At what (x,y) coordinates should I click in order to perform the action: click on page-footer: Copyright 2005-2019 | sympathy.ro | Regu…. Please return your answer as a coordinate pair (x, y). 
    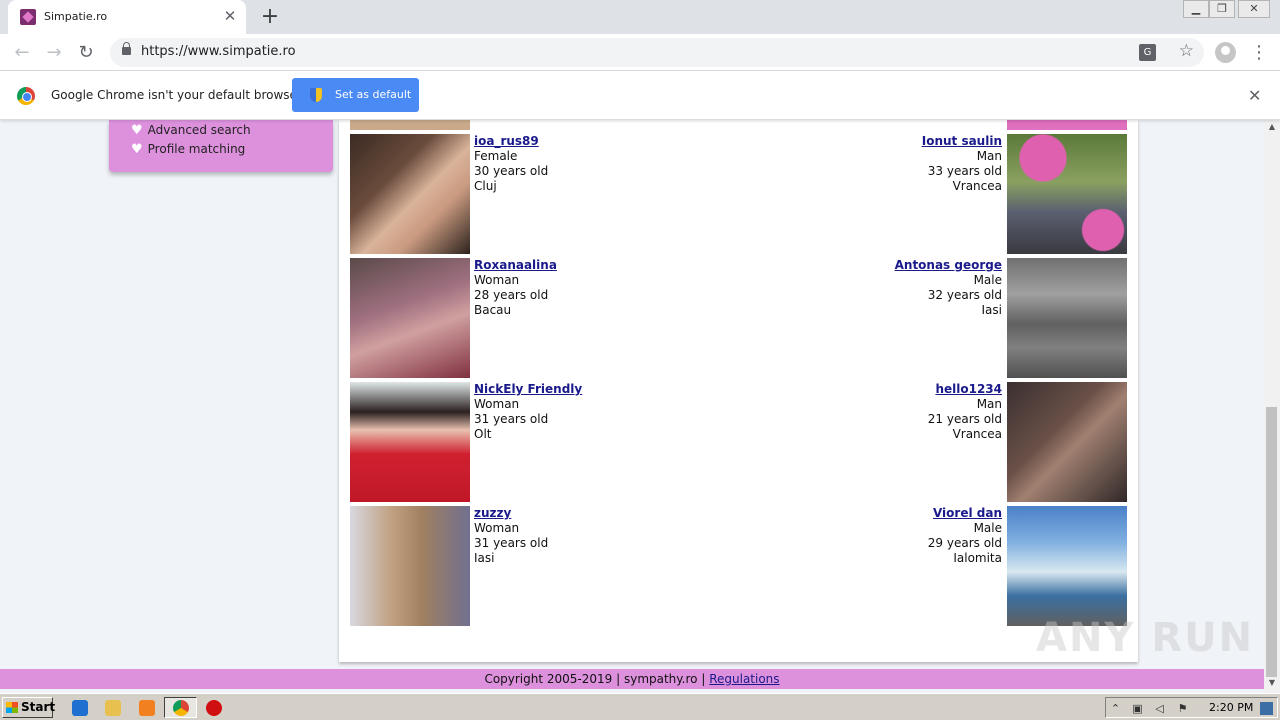
    Looking at the image, I should click on (632, 679).